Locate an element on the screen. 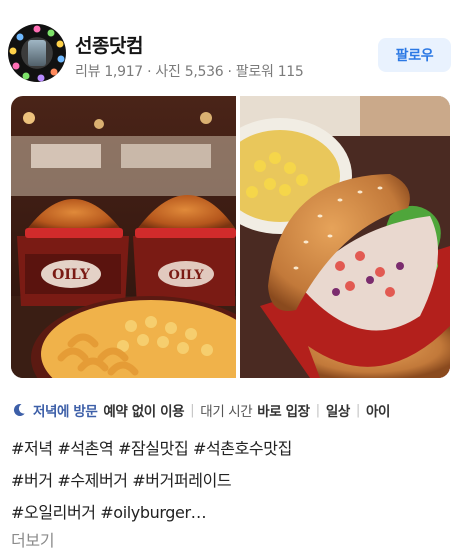  reviewer-name: 선종닷컴 is located at coordinates (109, 44).